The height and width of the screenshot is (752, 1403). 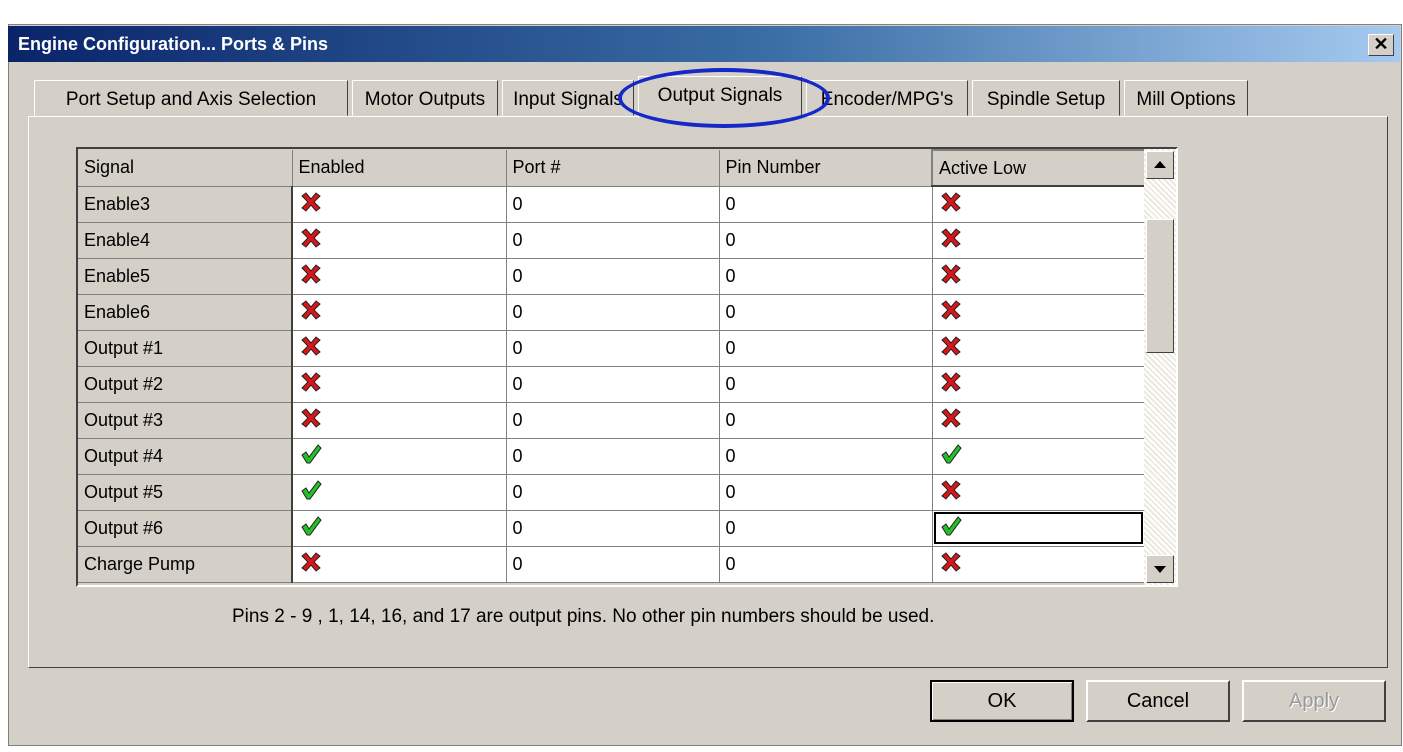 I want to click on signal-name: Output #5, so click(x=185, y=492).